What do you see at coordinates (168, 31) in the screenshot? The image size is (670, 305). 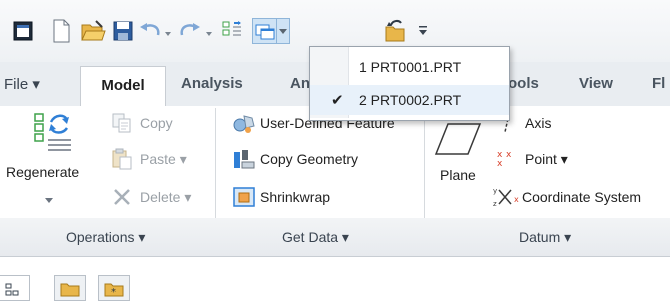 I see `undo-dropdown-icon` at bounding box center [168, 31].